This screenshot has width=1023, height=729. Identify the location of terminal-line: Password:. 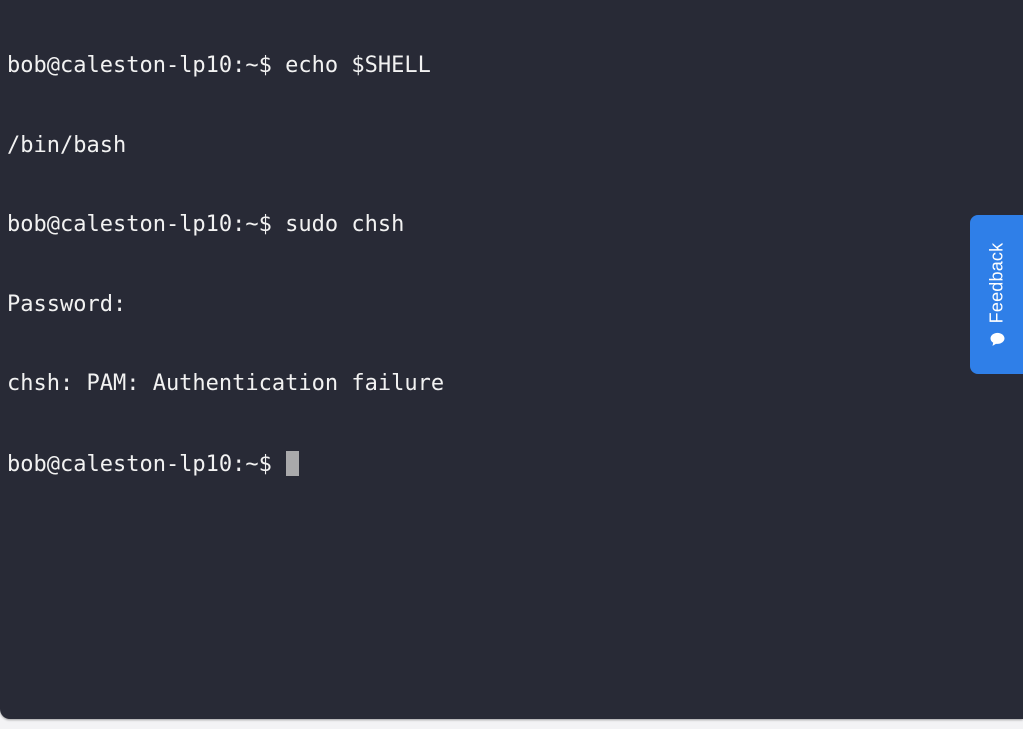
(225, 305).